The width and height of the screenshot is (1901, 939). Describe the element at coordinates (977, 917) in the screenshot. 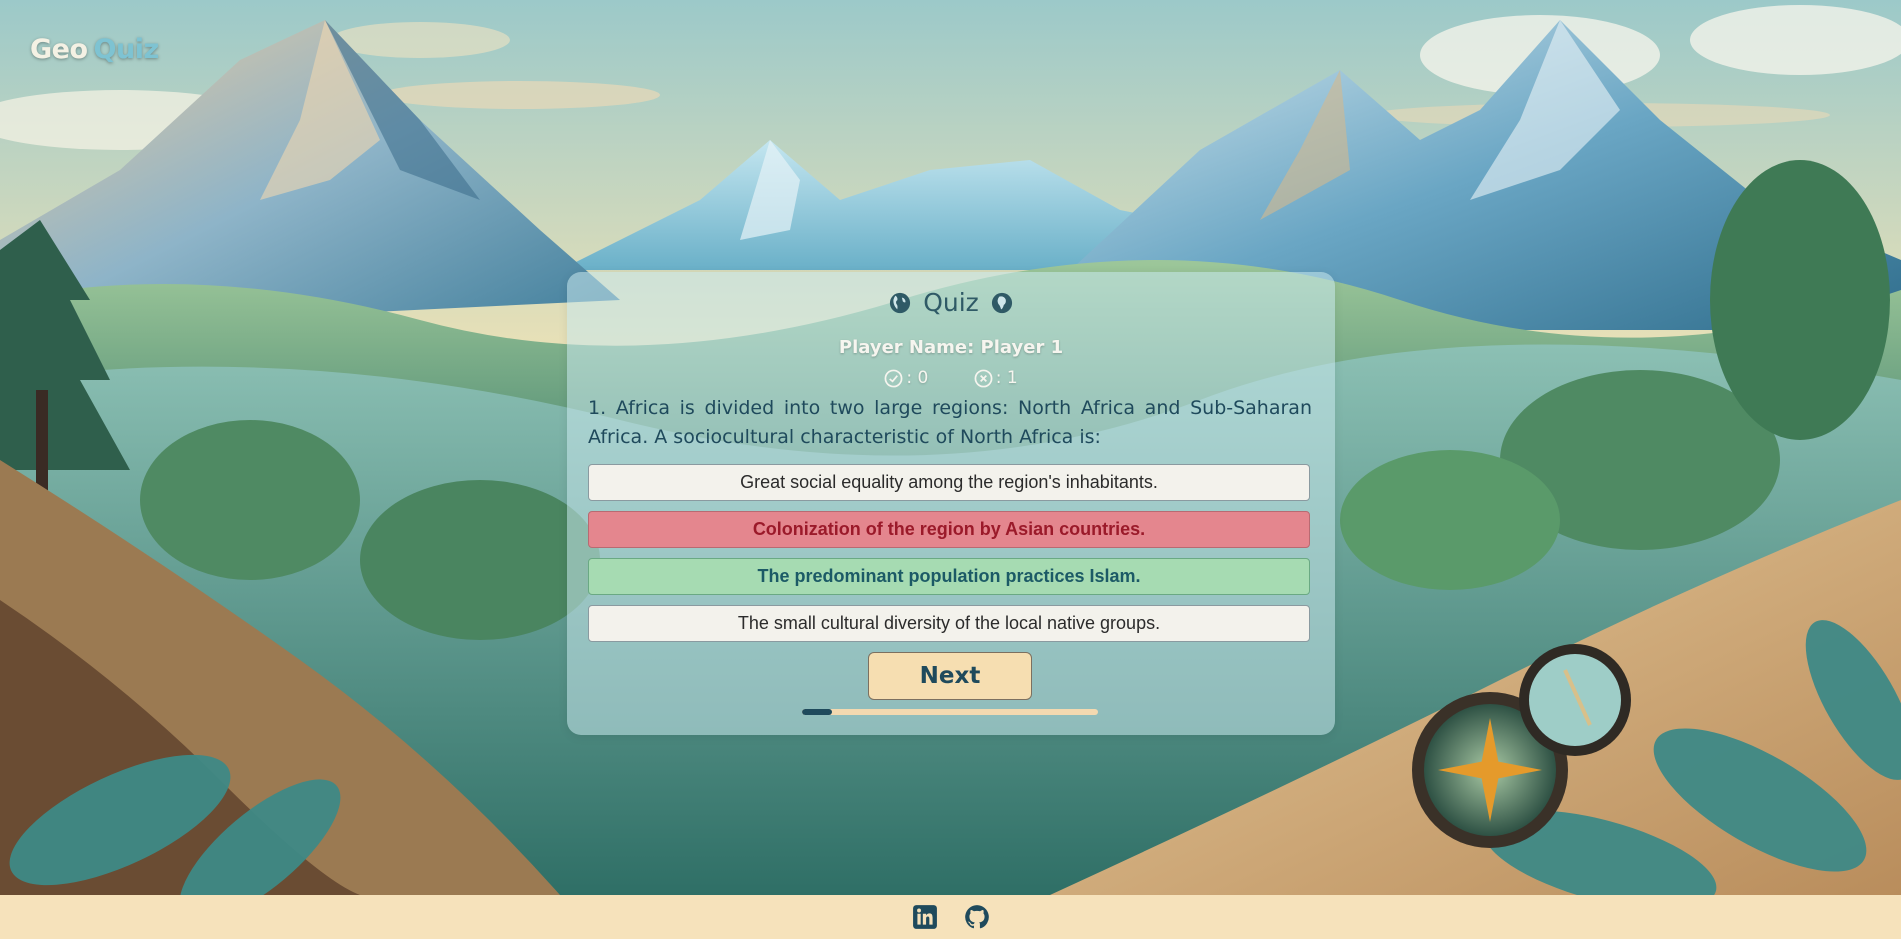

I see `github-icon` at that location.